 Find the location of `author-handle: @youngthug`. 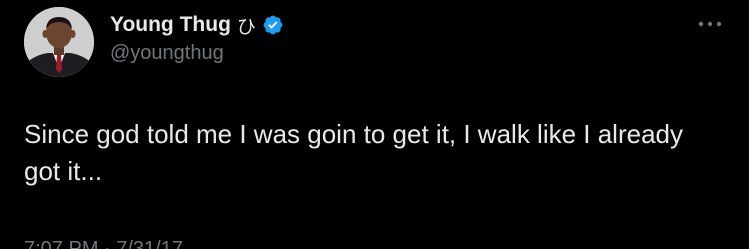

author-handle: @youngthug is located at coordinates (167, 53).